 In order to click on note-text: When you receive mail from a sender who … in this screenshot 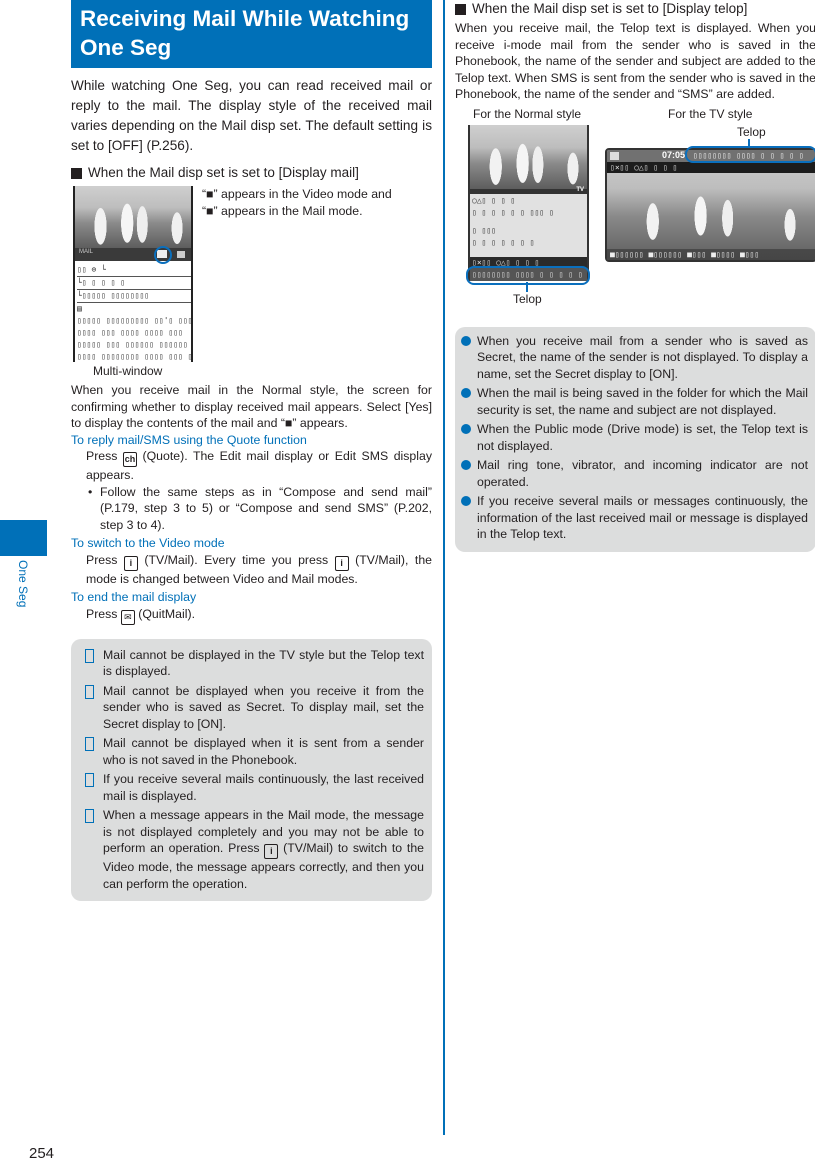, I will do `click(642, 357)`.